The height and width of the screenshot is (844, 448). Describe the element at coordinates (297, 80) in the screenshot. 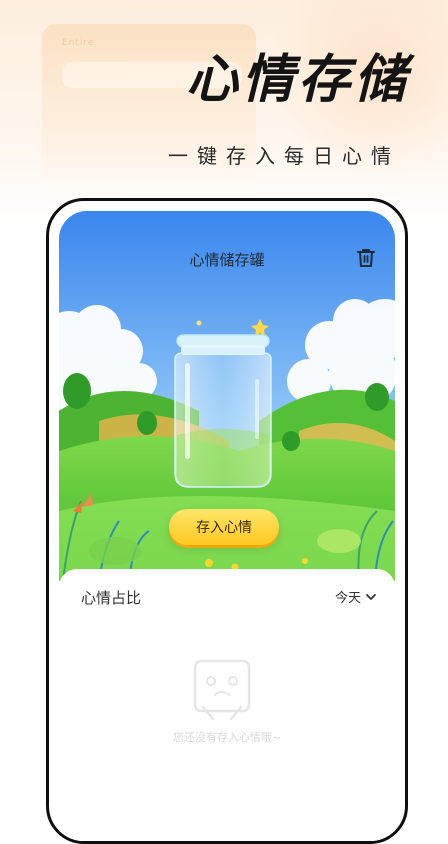

I see `promo-headline: 心情存储` at that location.